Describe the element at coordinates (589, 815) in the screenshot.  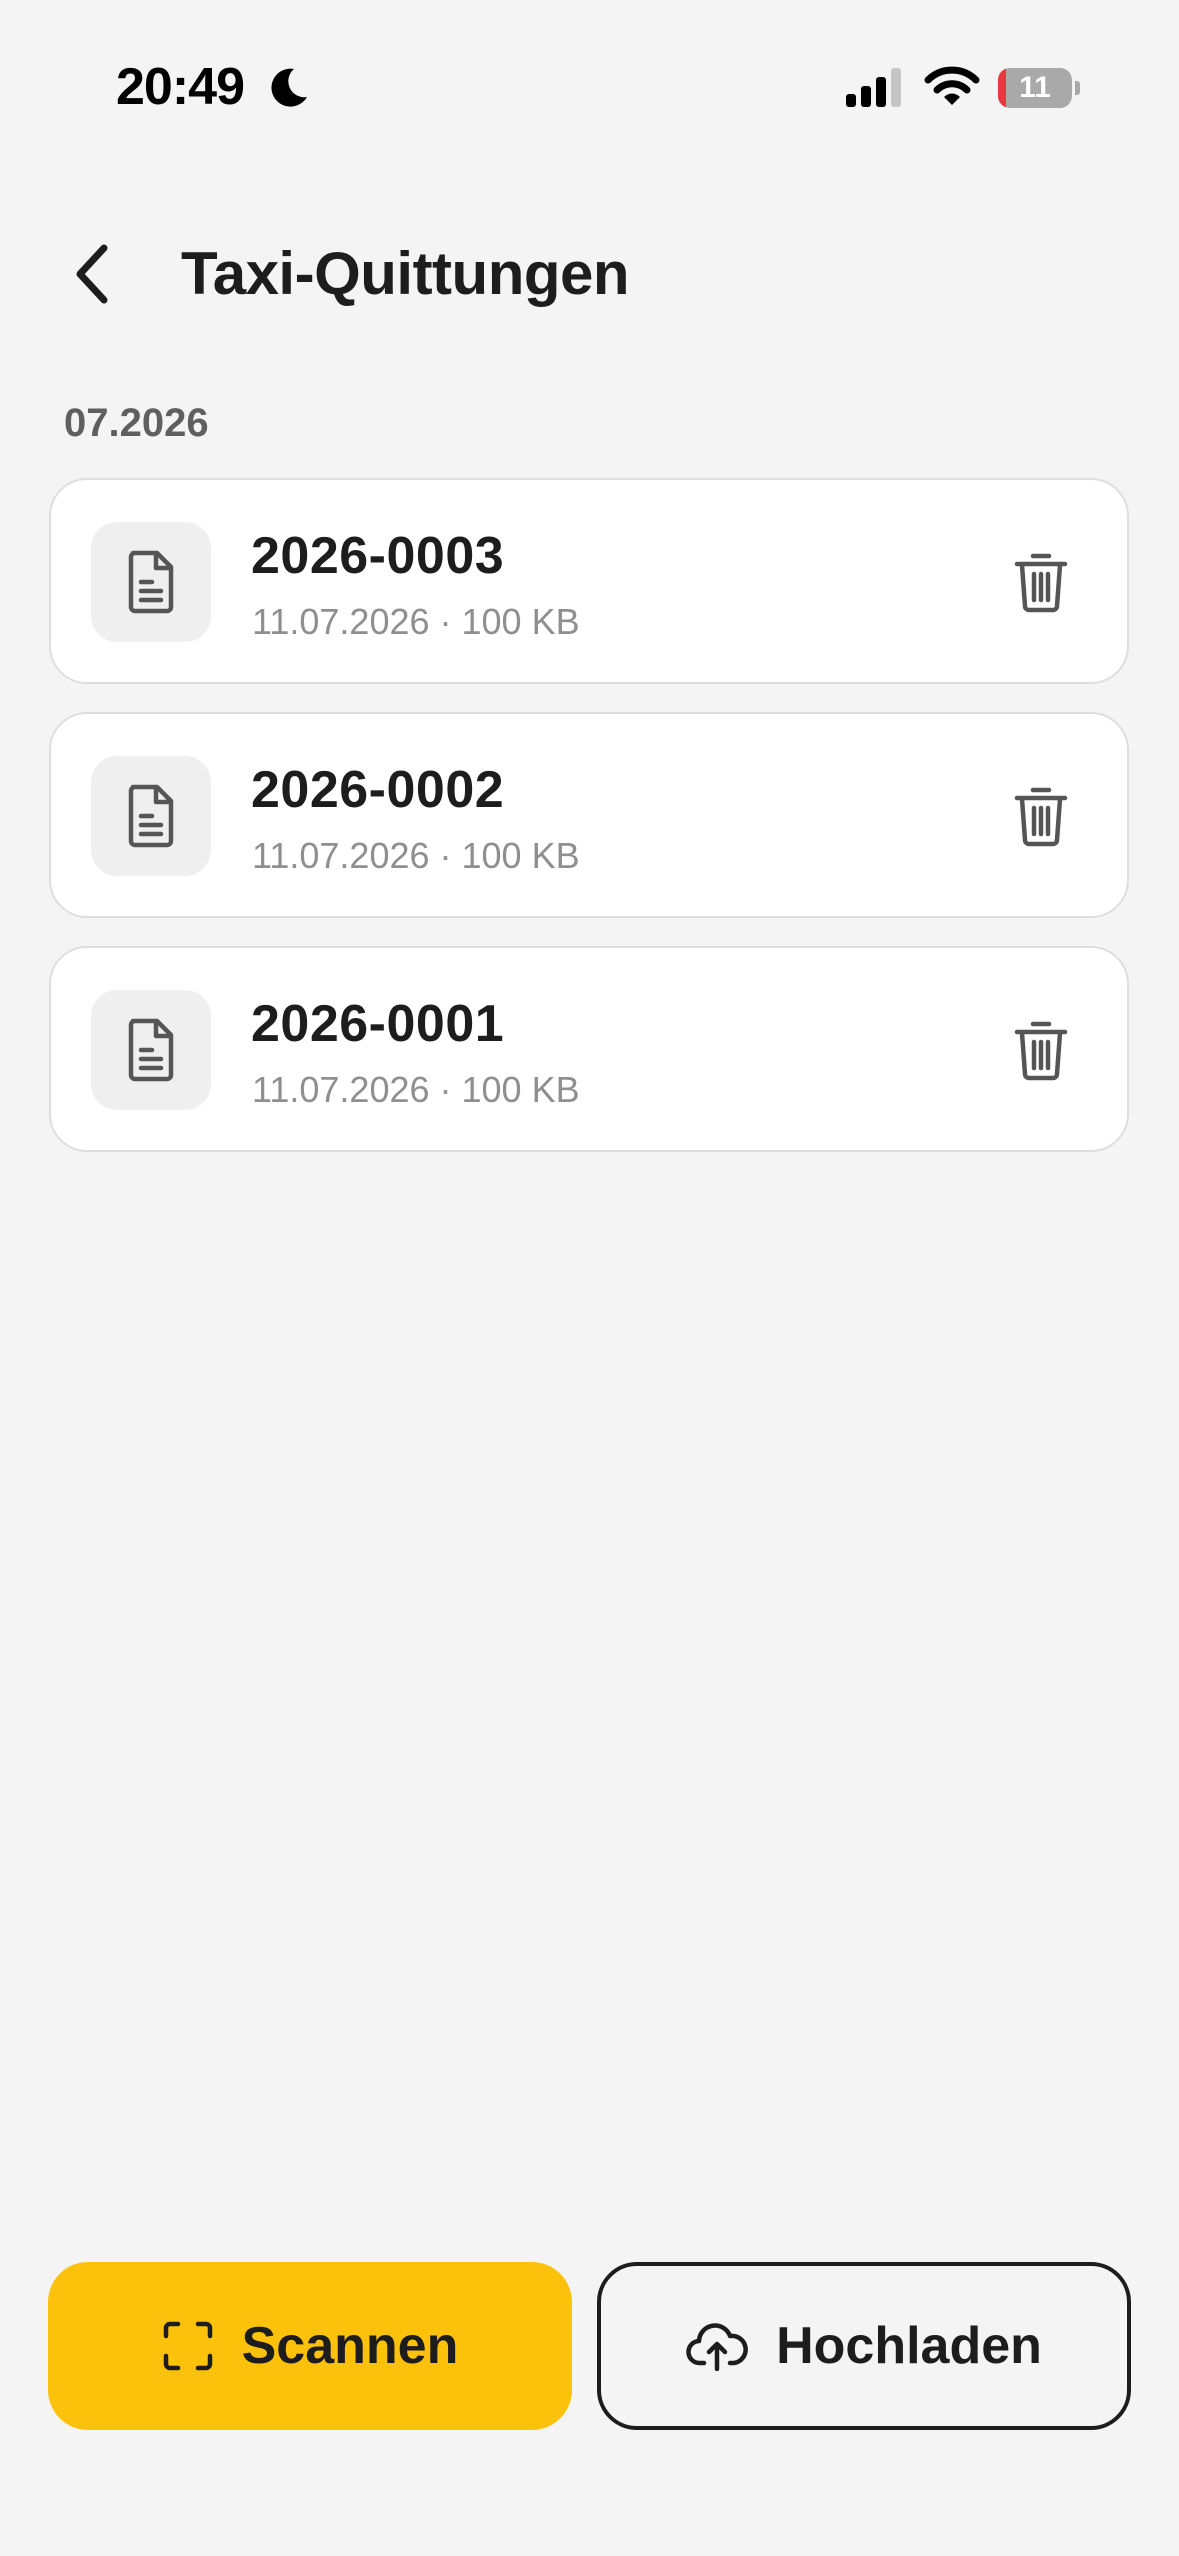
I see `file-card: 2026-0002 11.07.2026 · 100 KB` at that location.